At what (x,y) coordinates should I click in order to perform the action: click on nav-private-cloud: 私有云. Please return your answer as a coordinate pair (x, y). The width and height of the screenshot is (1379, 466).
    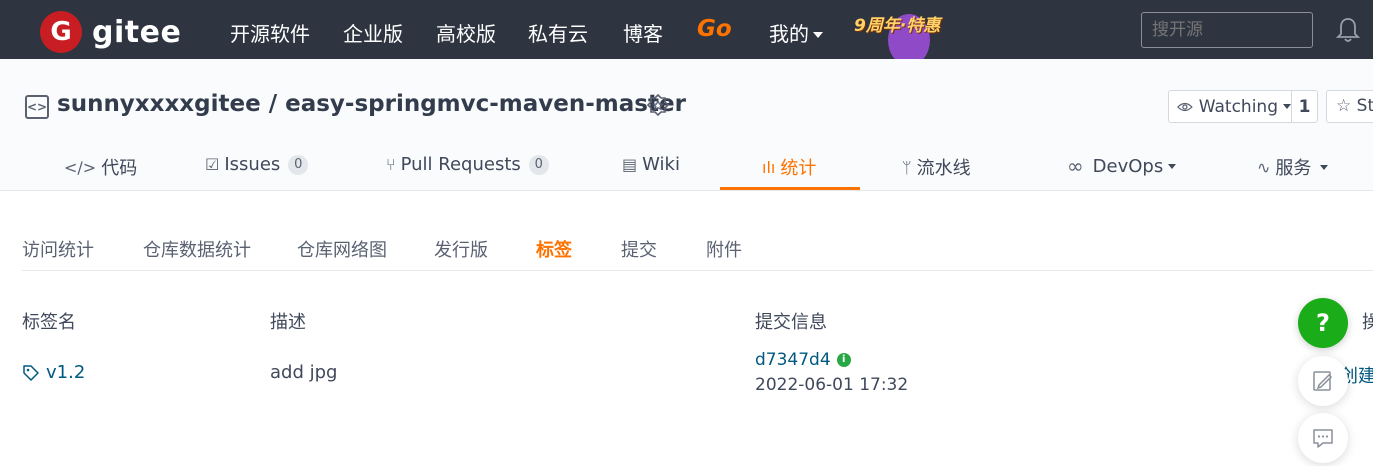
    Looking at the image, I should click on (558, 32).